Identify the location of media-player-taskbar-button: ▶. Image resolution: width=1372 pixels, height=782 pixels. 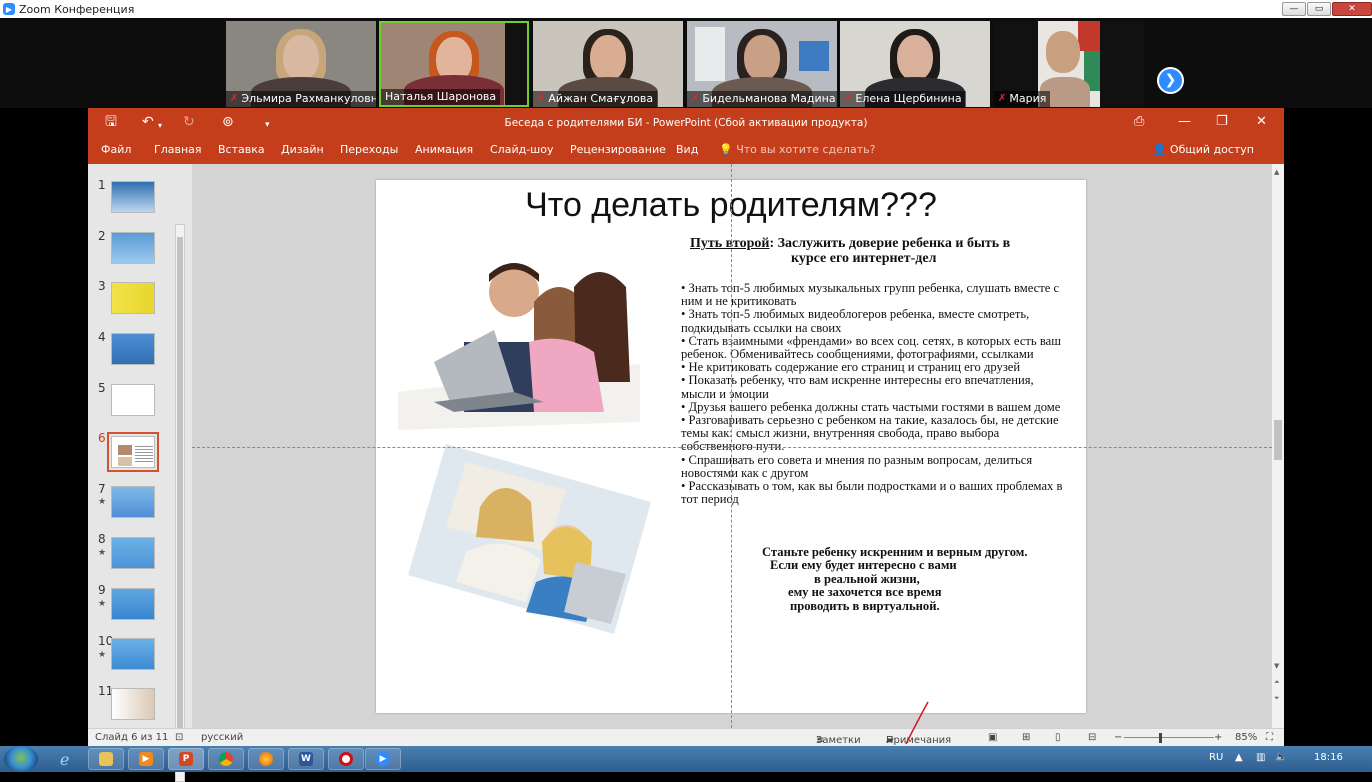
(146, 759).